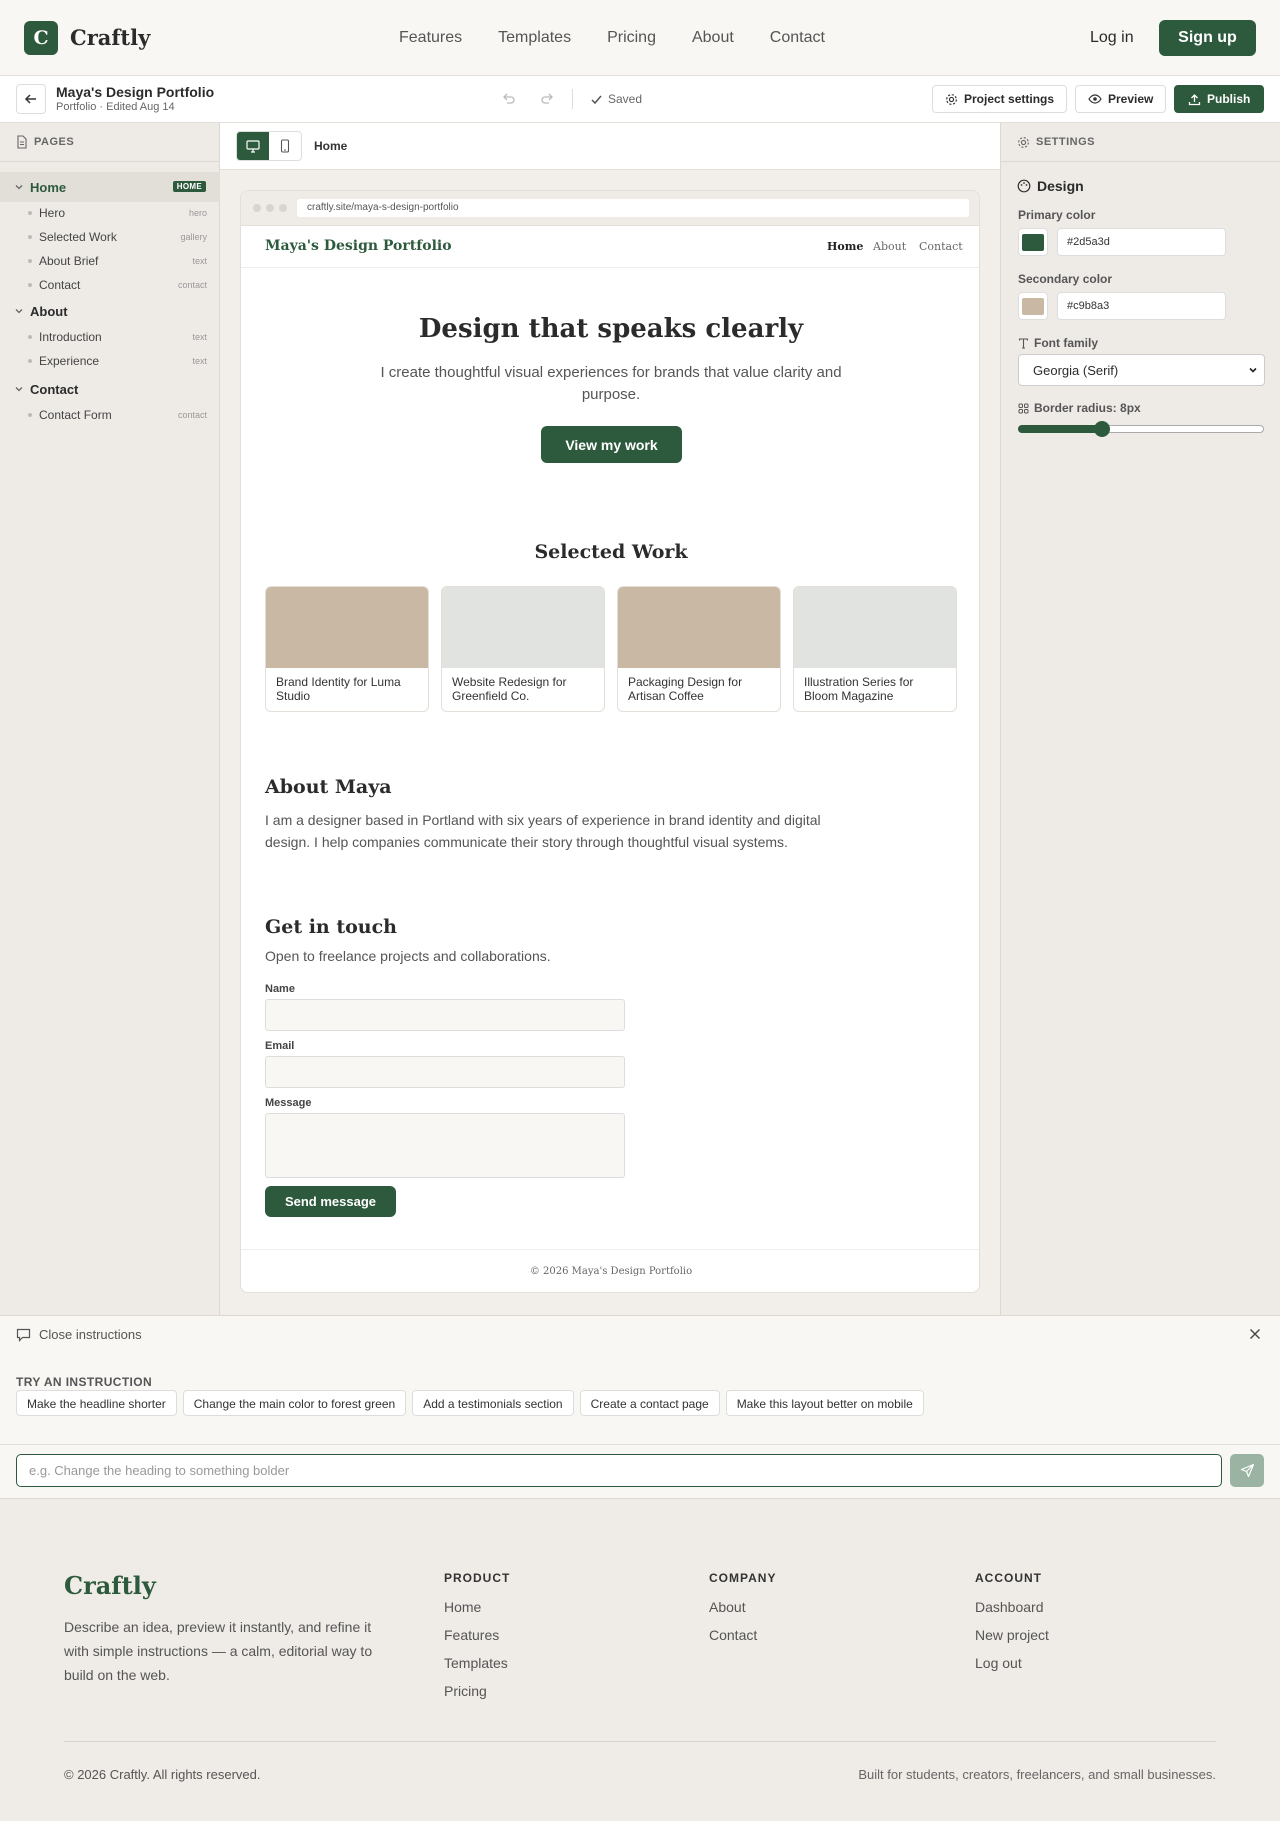 Image resolution: width=1280 pixels, height=1821 pixels. What do you see at coordinates (742, 1607) in the screenshot?
I see `footer-link: About` at bounding box center [742, 1607].